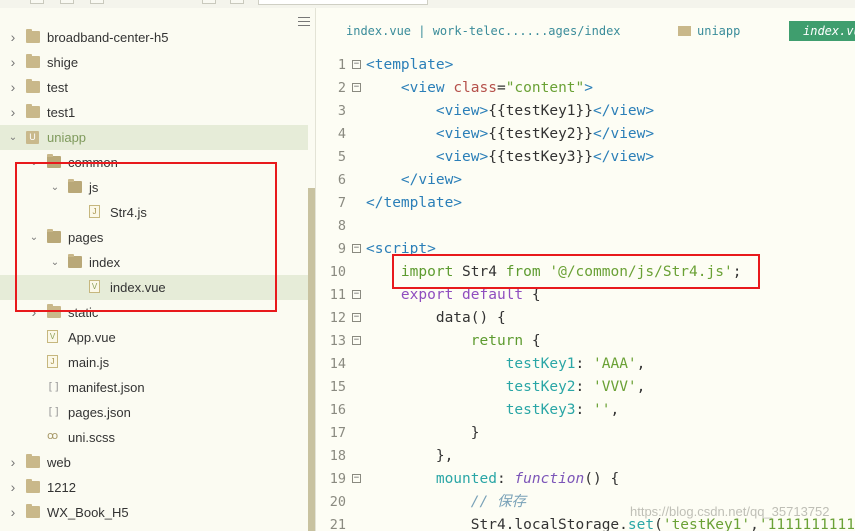 Image resolution: width=855 pixels, height=531 pixels. Describe the element at coordinates (586, 341) in the screenshot. I see `code-line: 13− return {` at that location.